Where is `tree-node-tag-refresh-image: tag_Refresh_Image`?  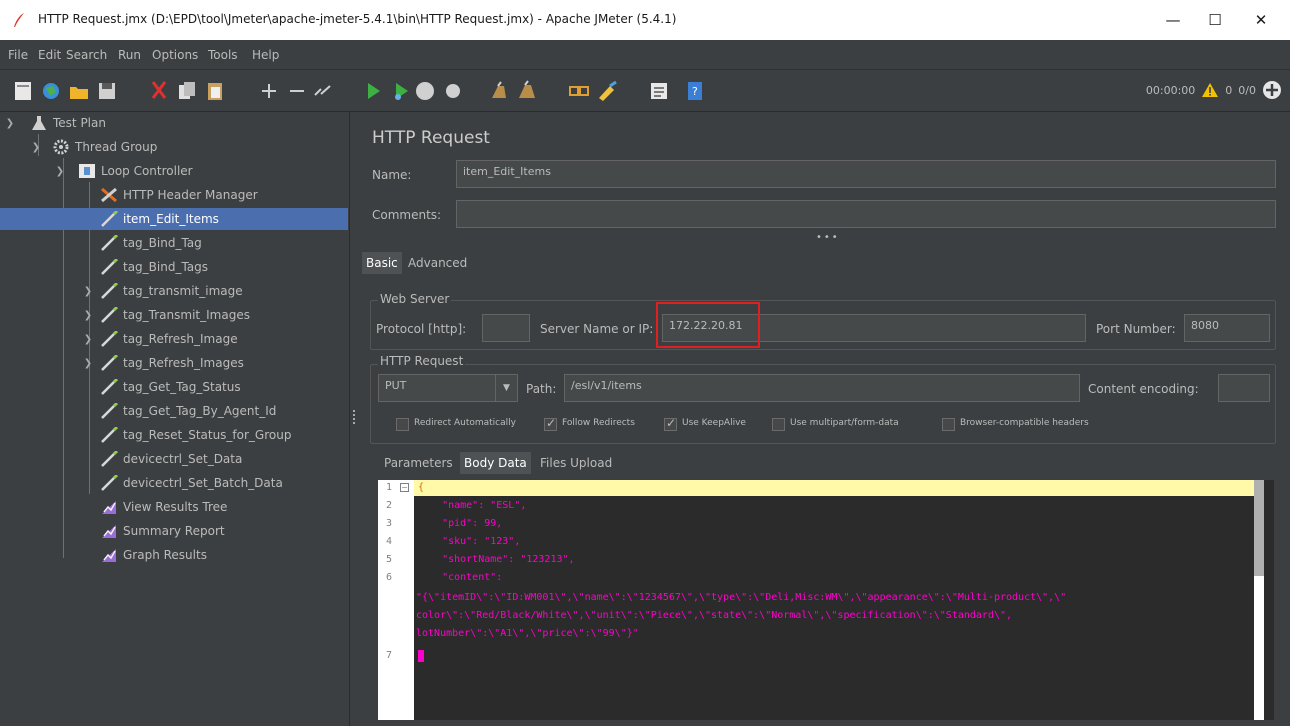
tree-node-tag-refresh-image: tag_Refresh_Image is located at coordinates (223, 339).